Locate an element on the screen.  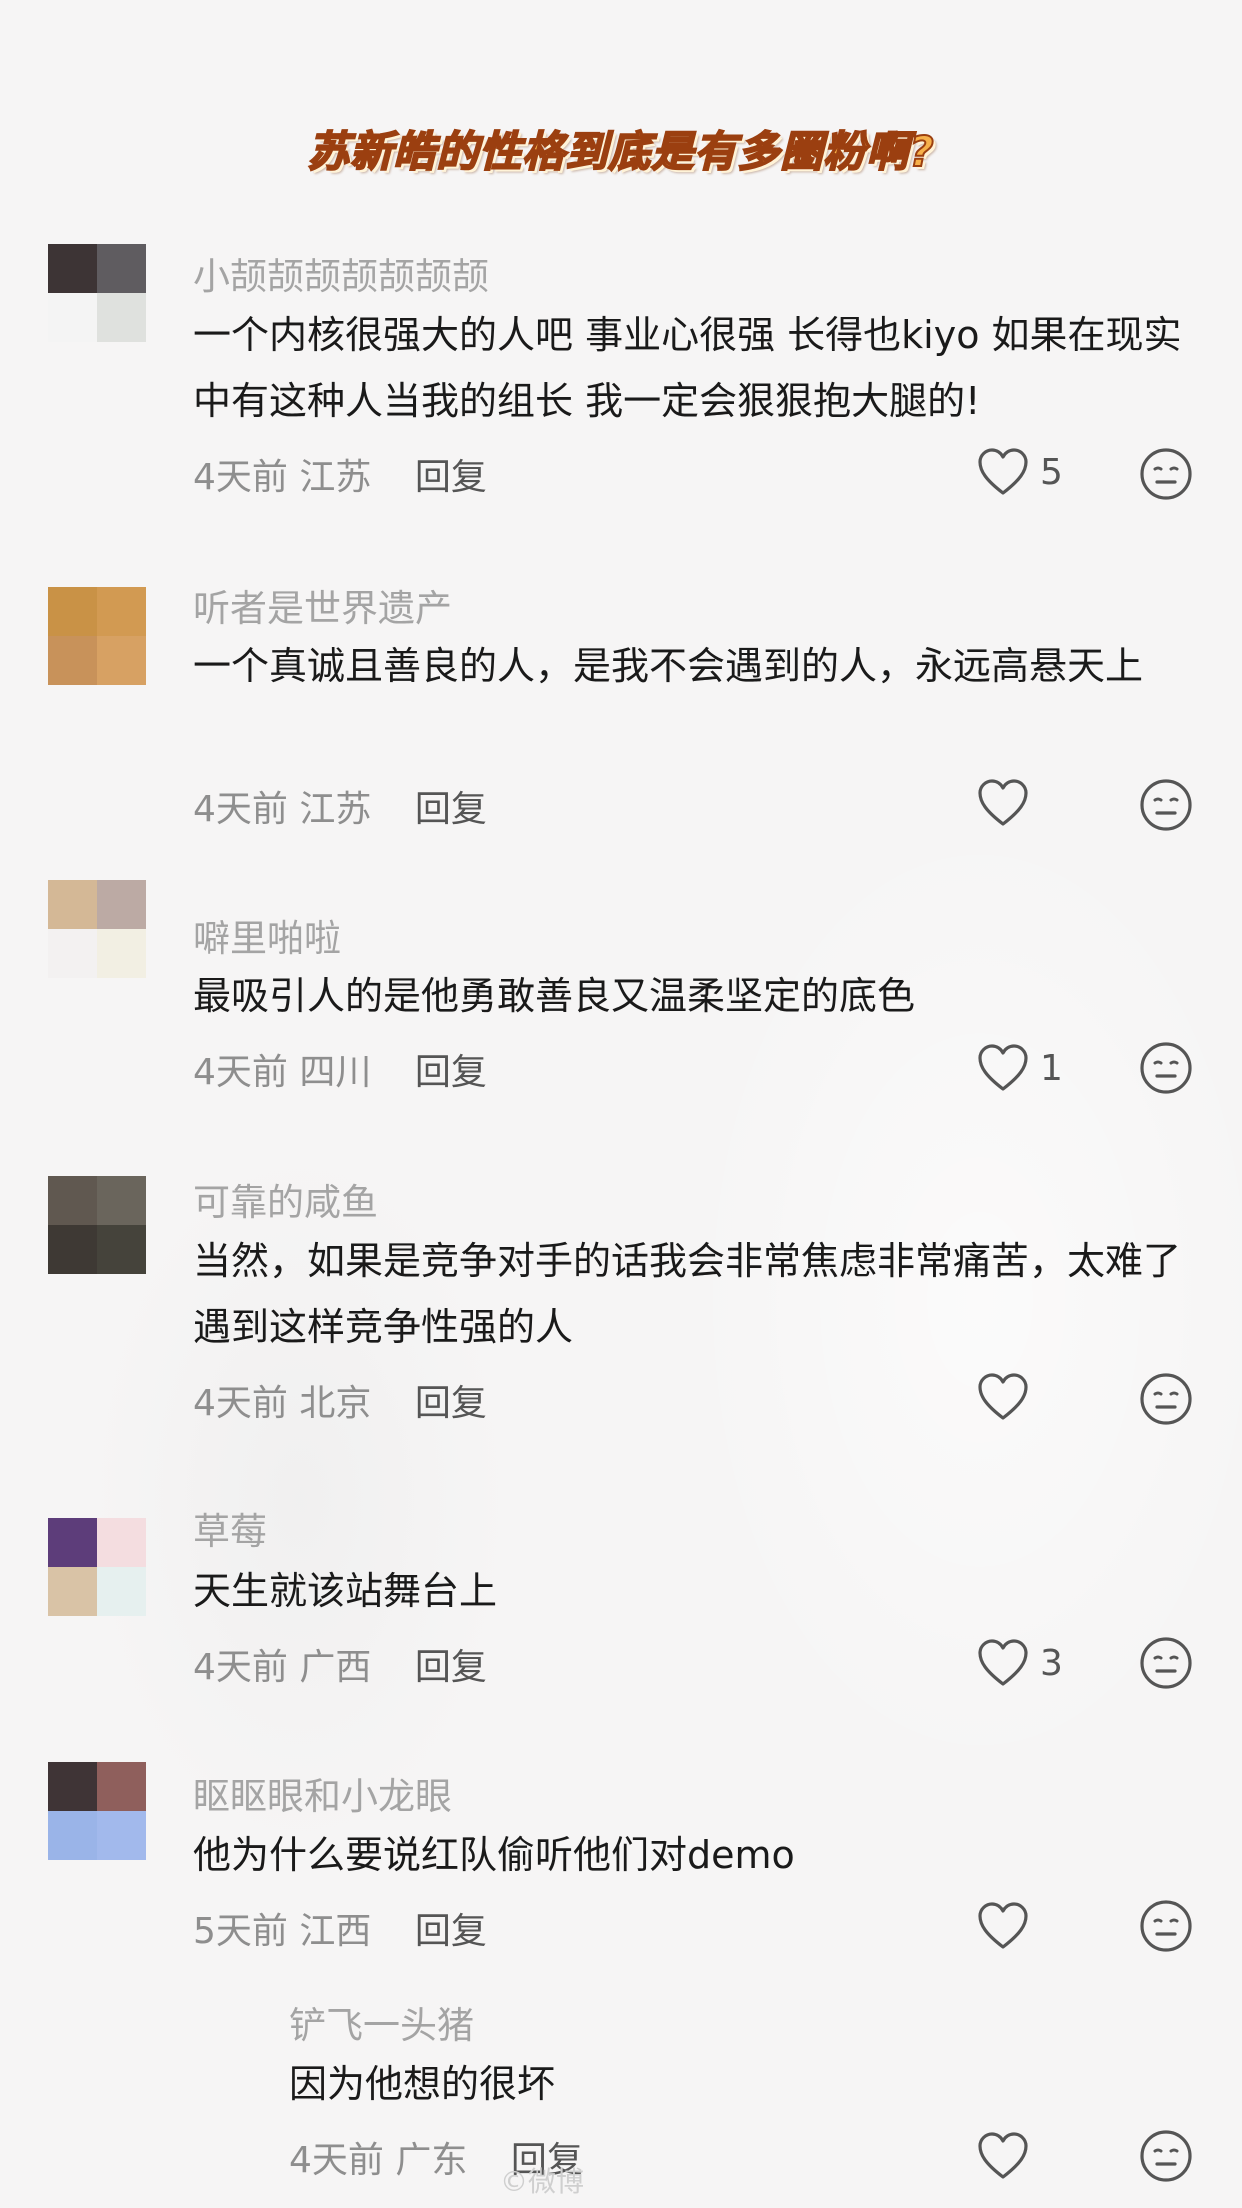
like-count: 1 is located at coordinates (1051, 1068).